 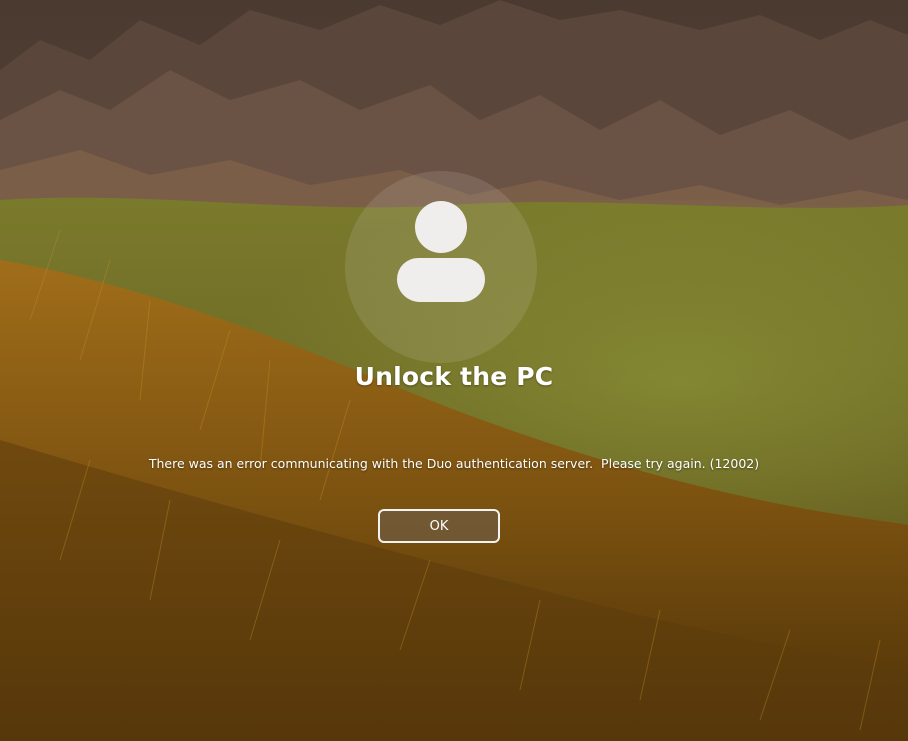 I want to click on user-avatar, so click(x=441, y=267).